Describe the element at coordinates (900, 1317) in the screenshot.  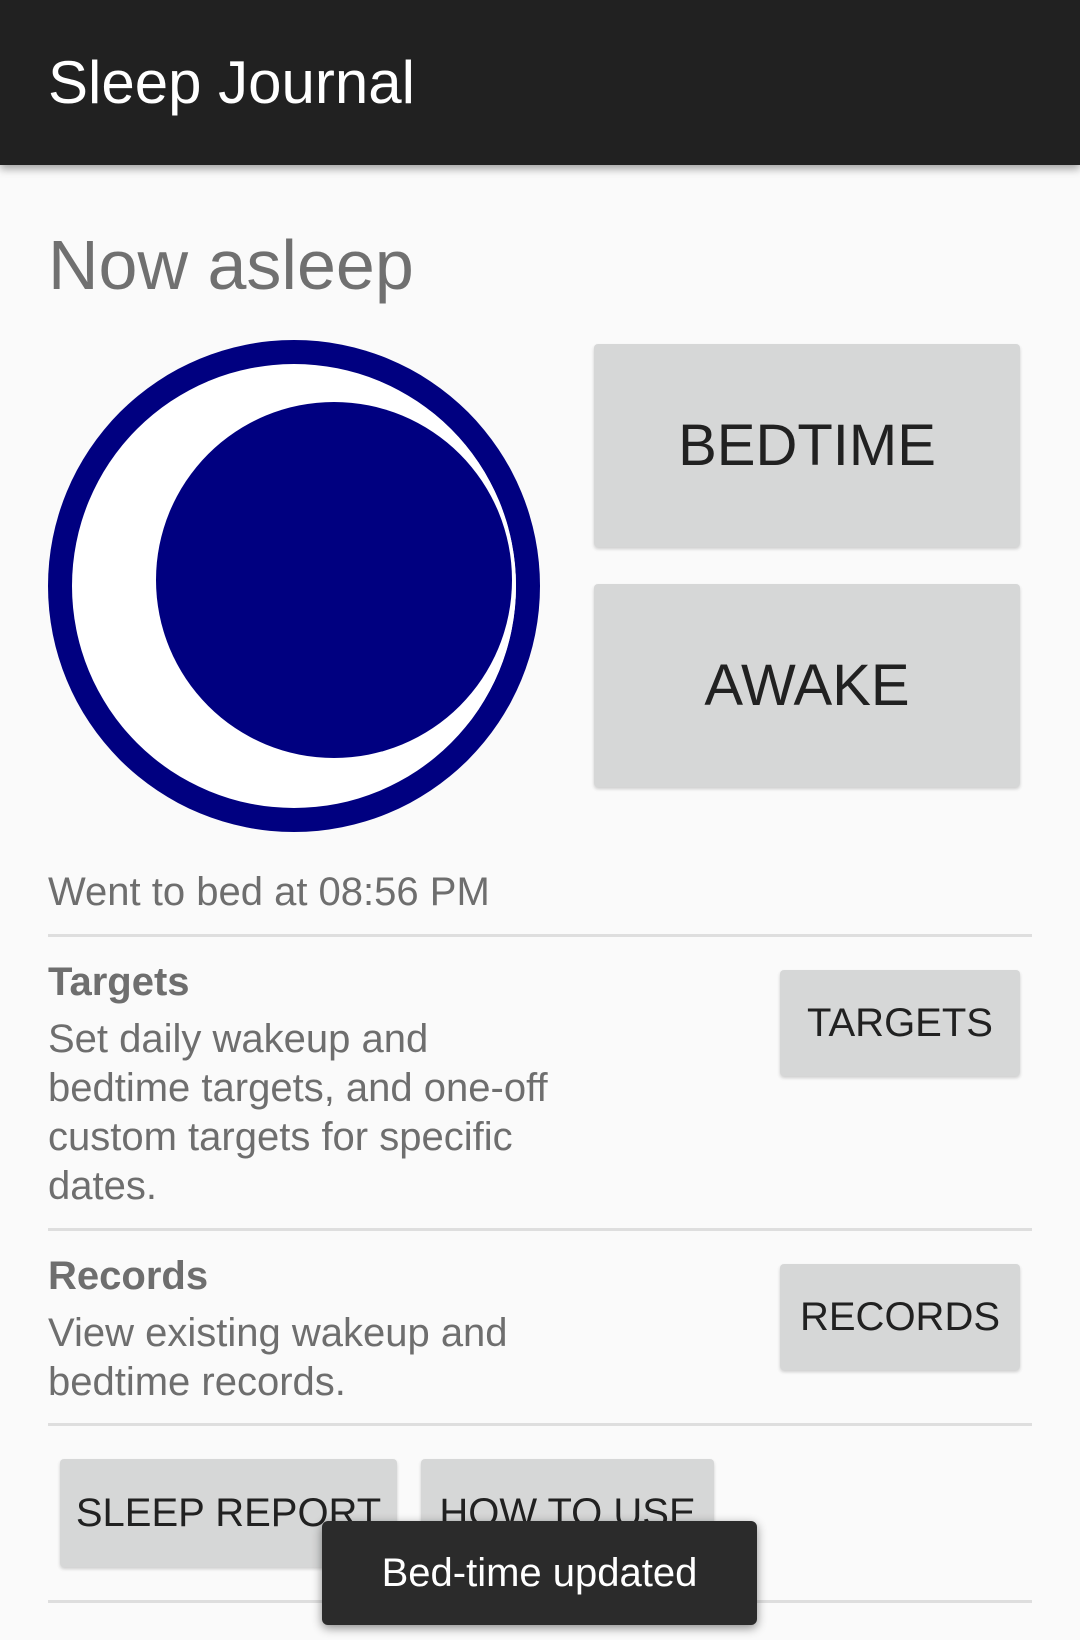
I see `records-button: RECORDS` at that location.